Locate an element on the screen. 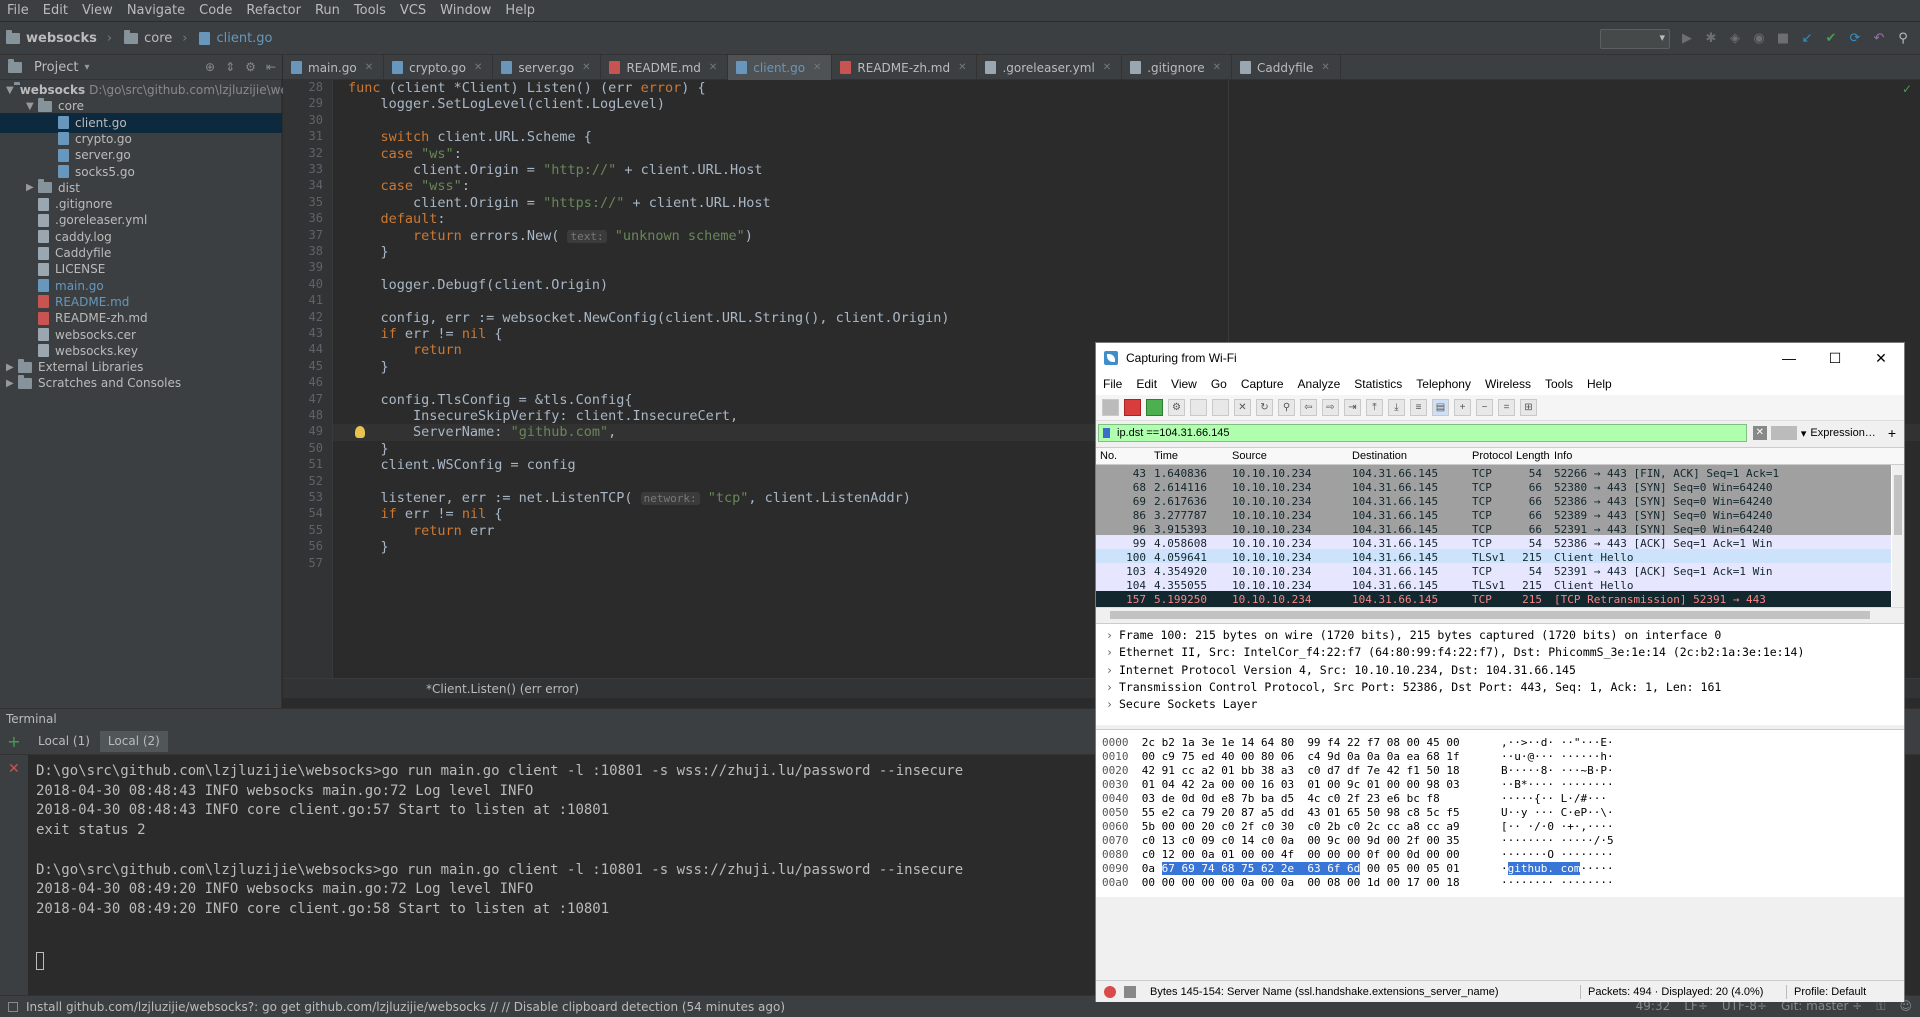 The height and width of the screenshot is (1017, 1920). zoom-in-icon: + is located at coordinates (1462, 407).